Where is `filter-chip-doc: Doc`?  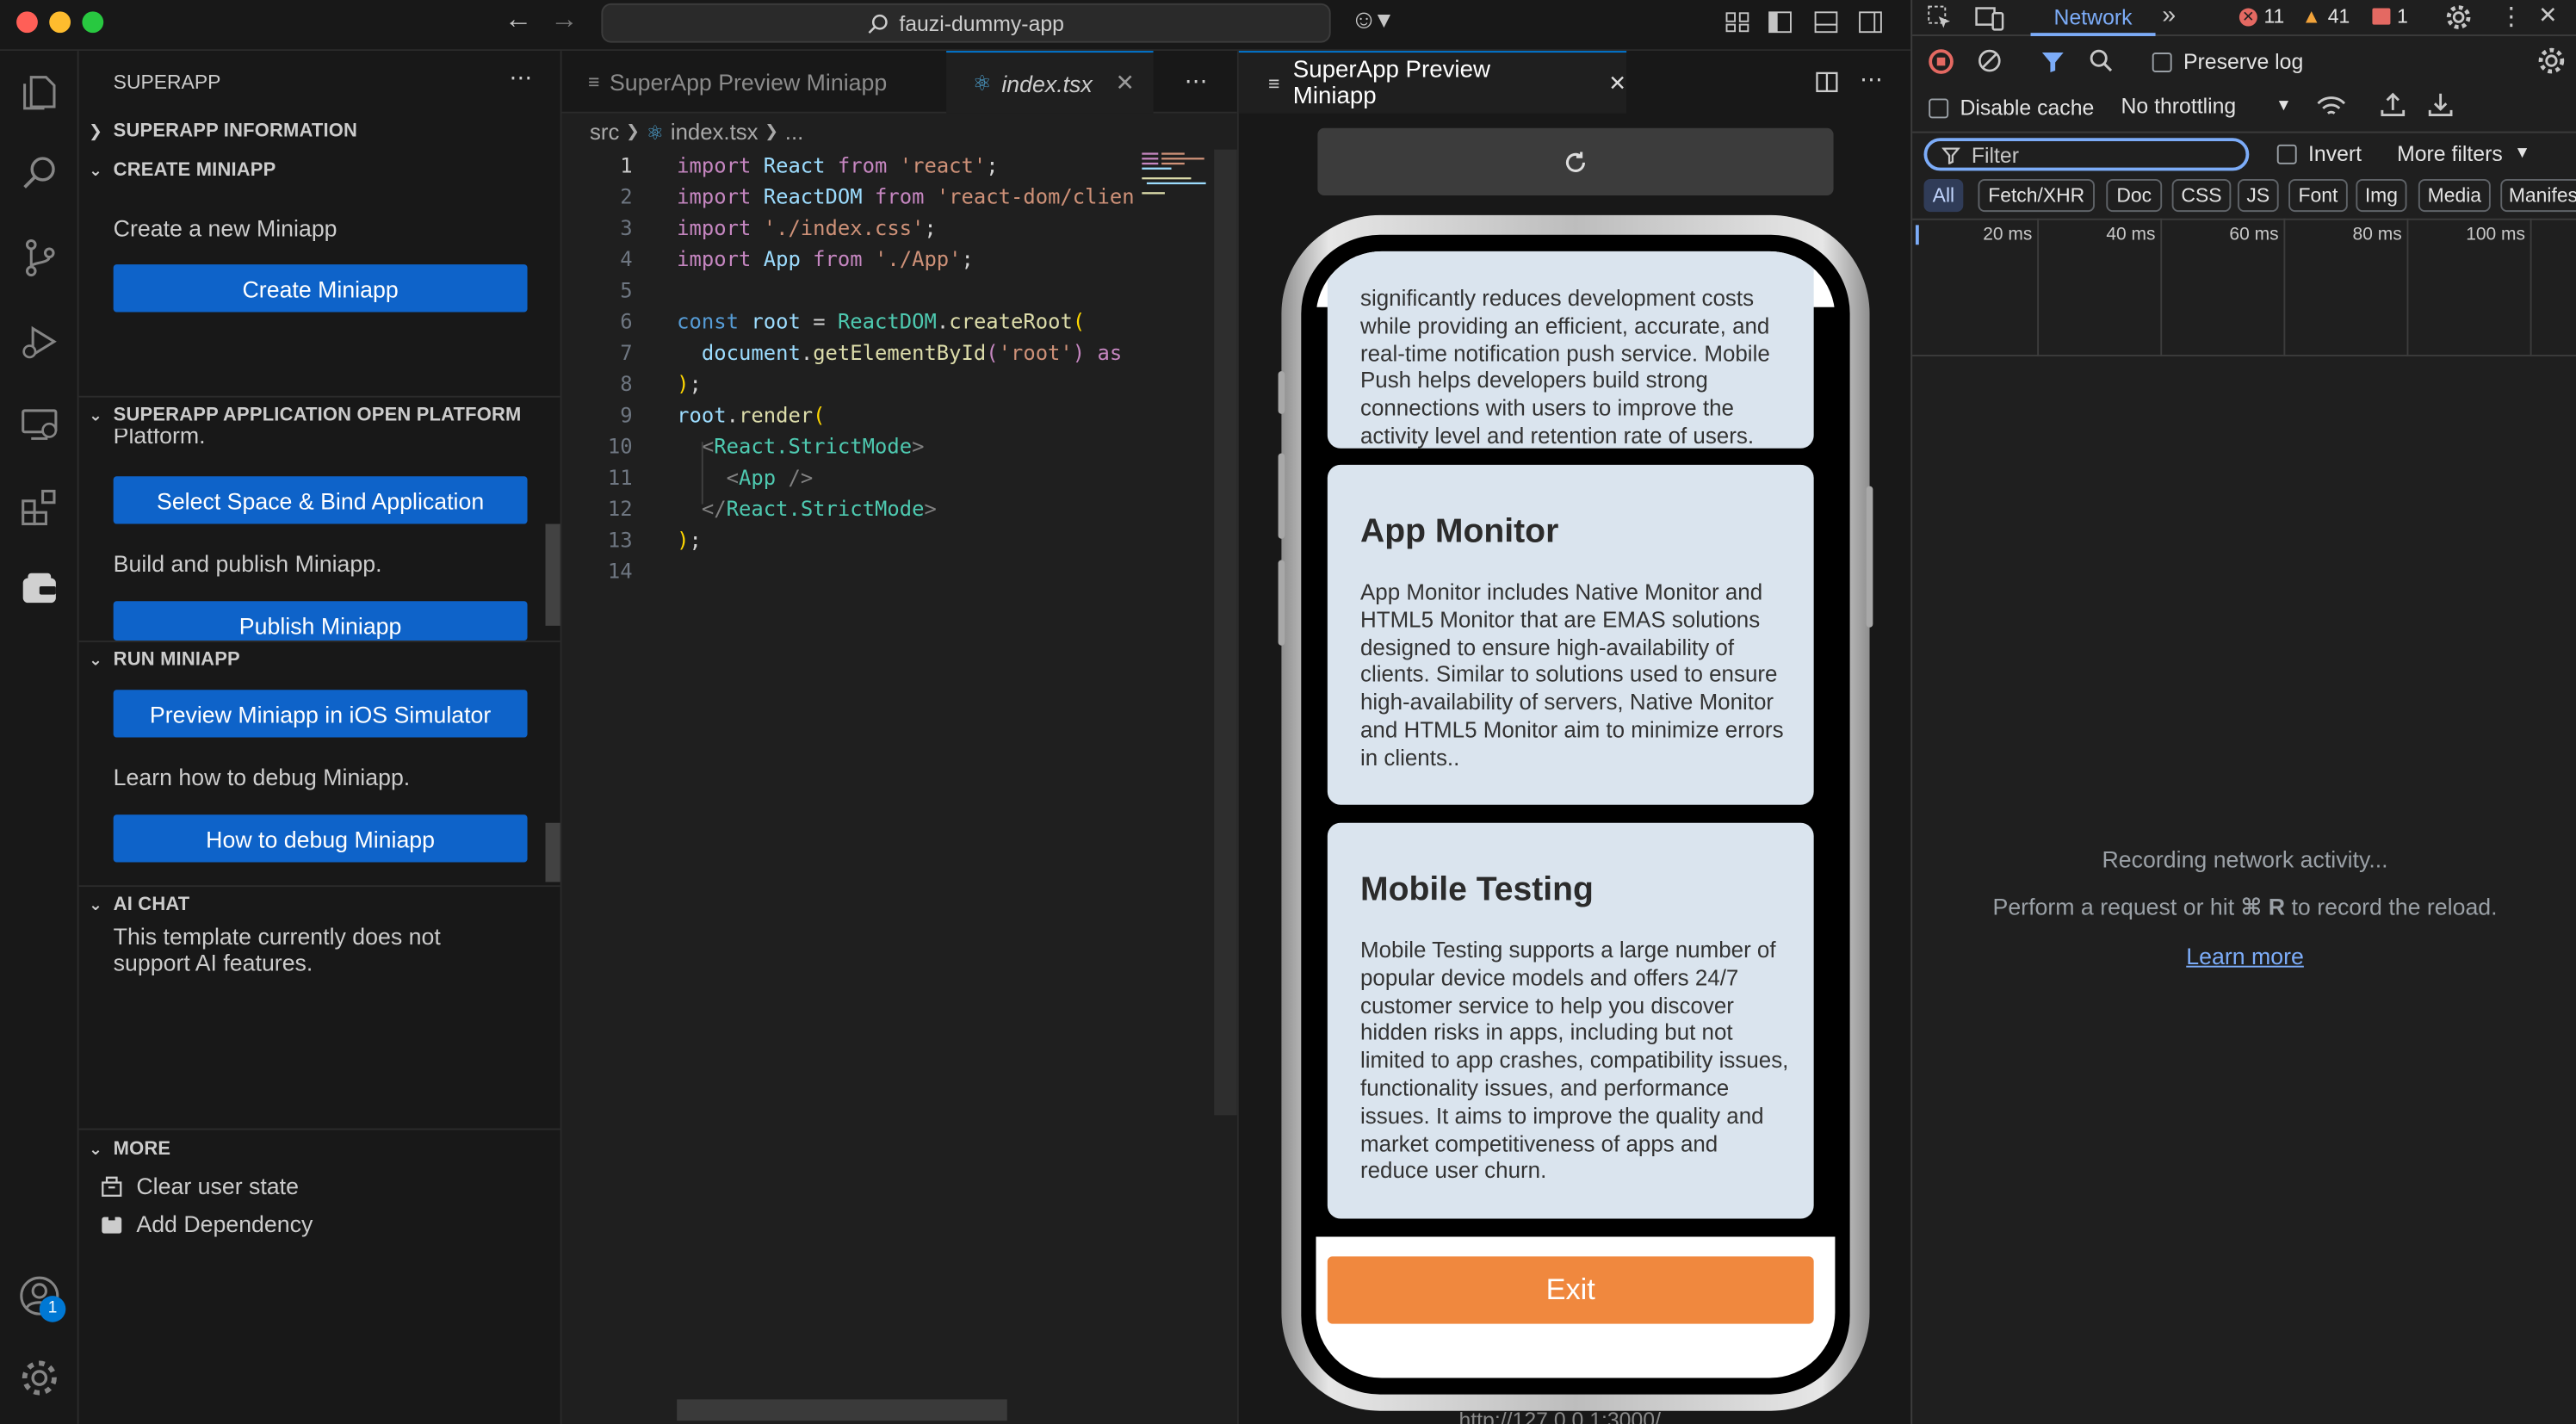
filter-chip-doc: Doc is located at coordinates (2134, 195).